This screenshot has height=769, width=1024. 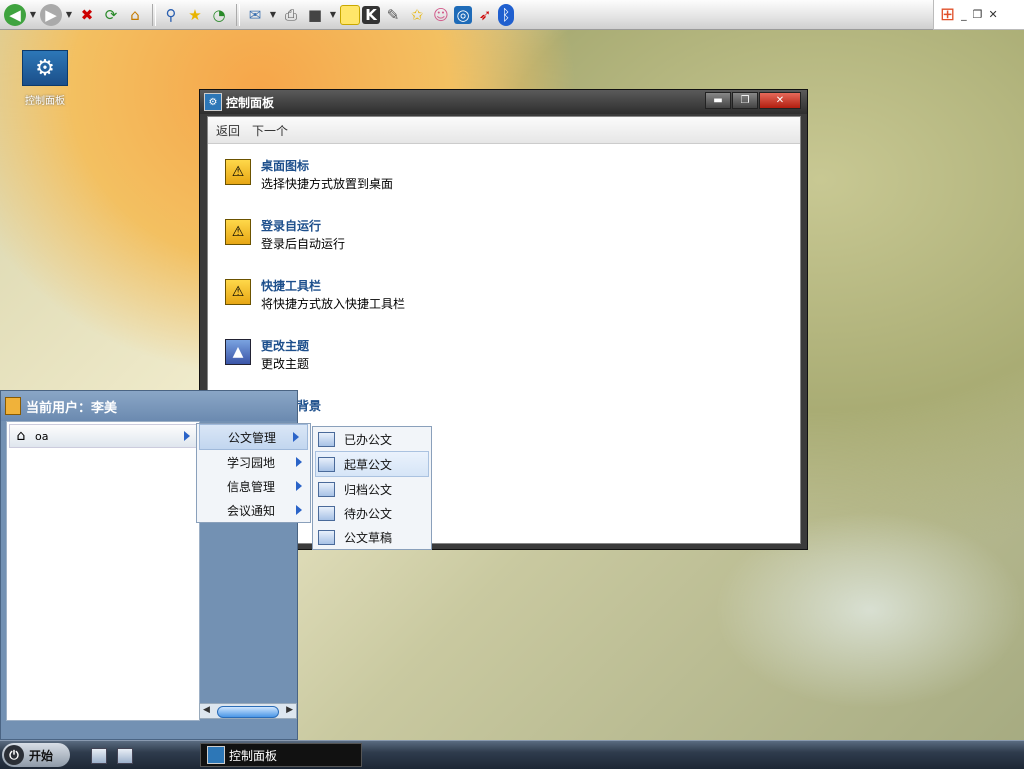 I want to click on start-menu-header: 当前用户：李美, so click(x=149, y=406).